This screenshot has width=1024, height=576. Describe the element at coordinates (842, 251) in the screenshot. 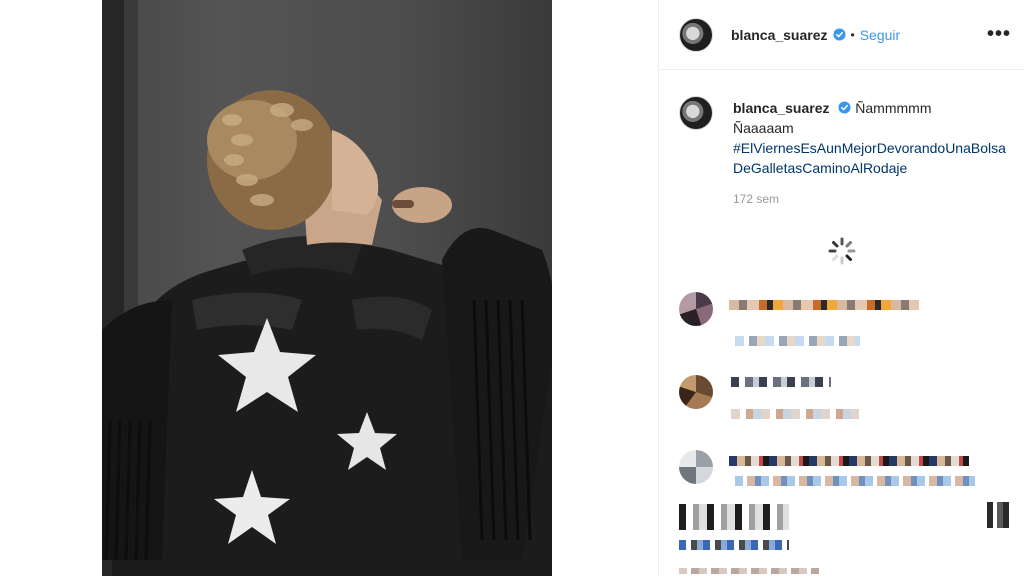

I see `loading-spinner-icon` at that location.